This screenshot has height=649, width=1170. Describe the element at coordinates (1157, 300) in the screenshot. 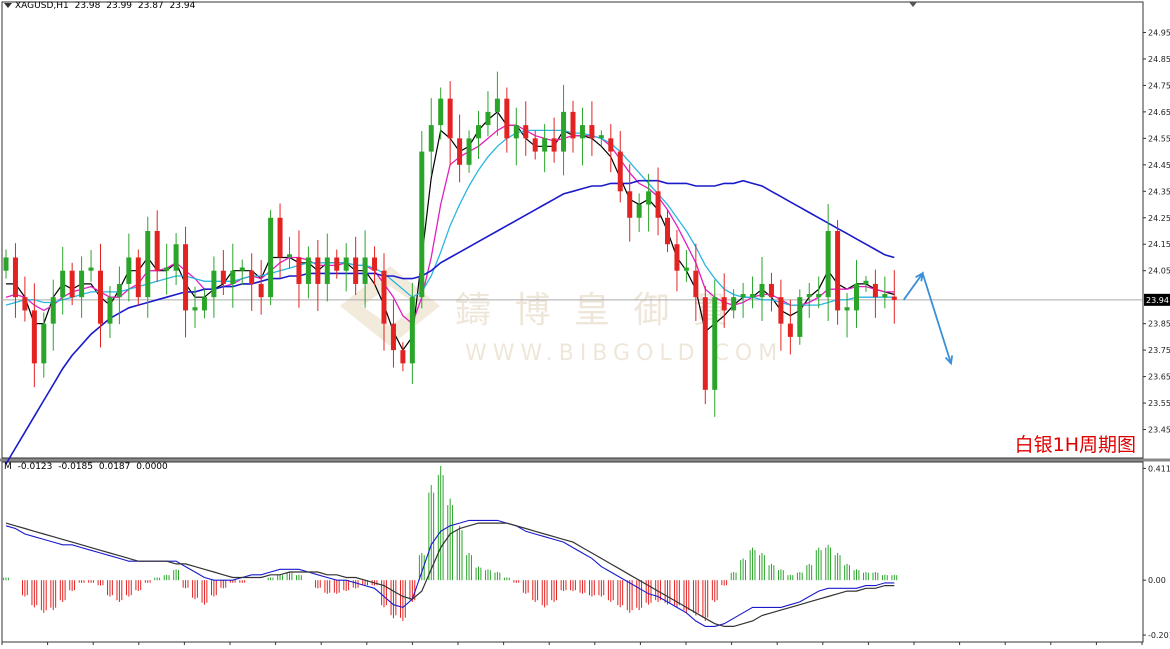

I see `current-price-label: 23.94` at that location.